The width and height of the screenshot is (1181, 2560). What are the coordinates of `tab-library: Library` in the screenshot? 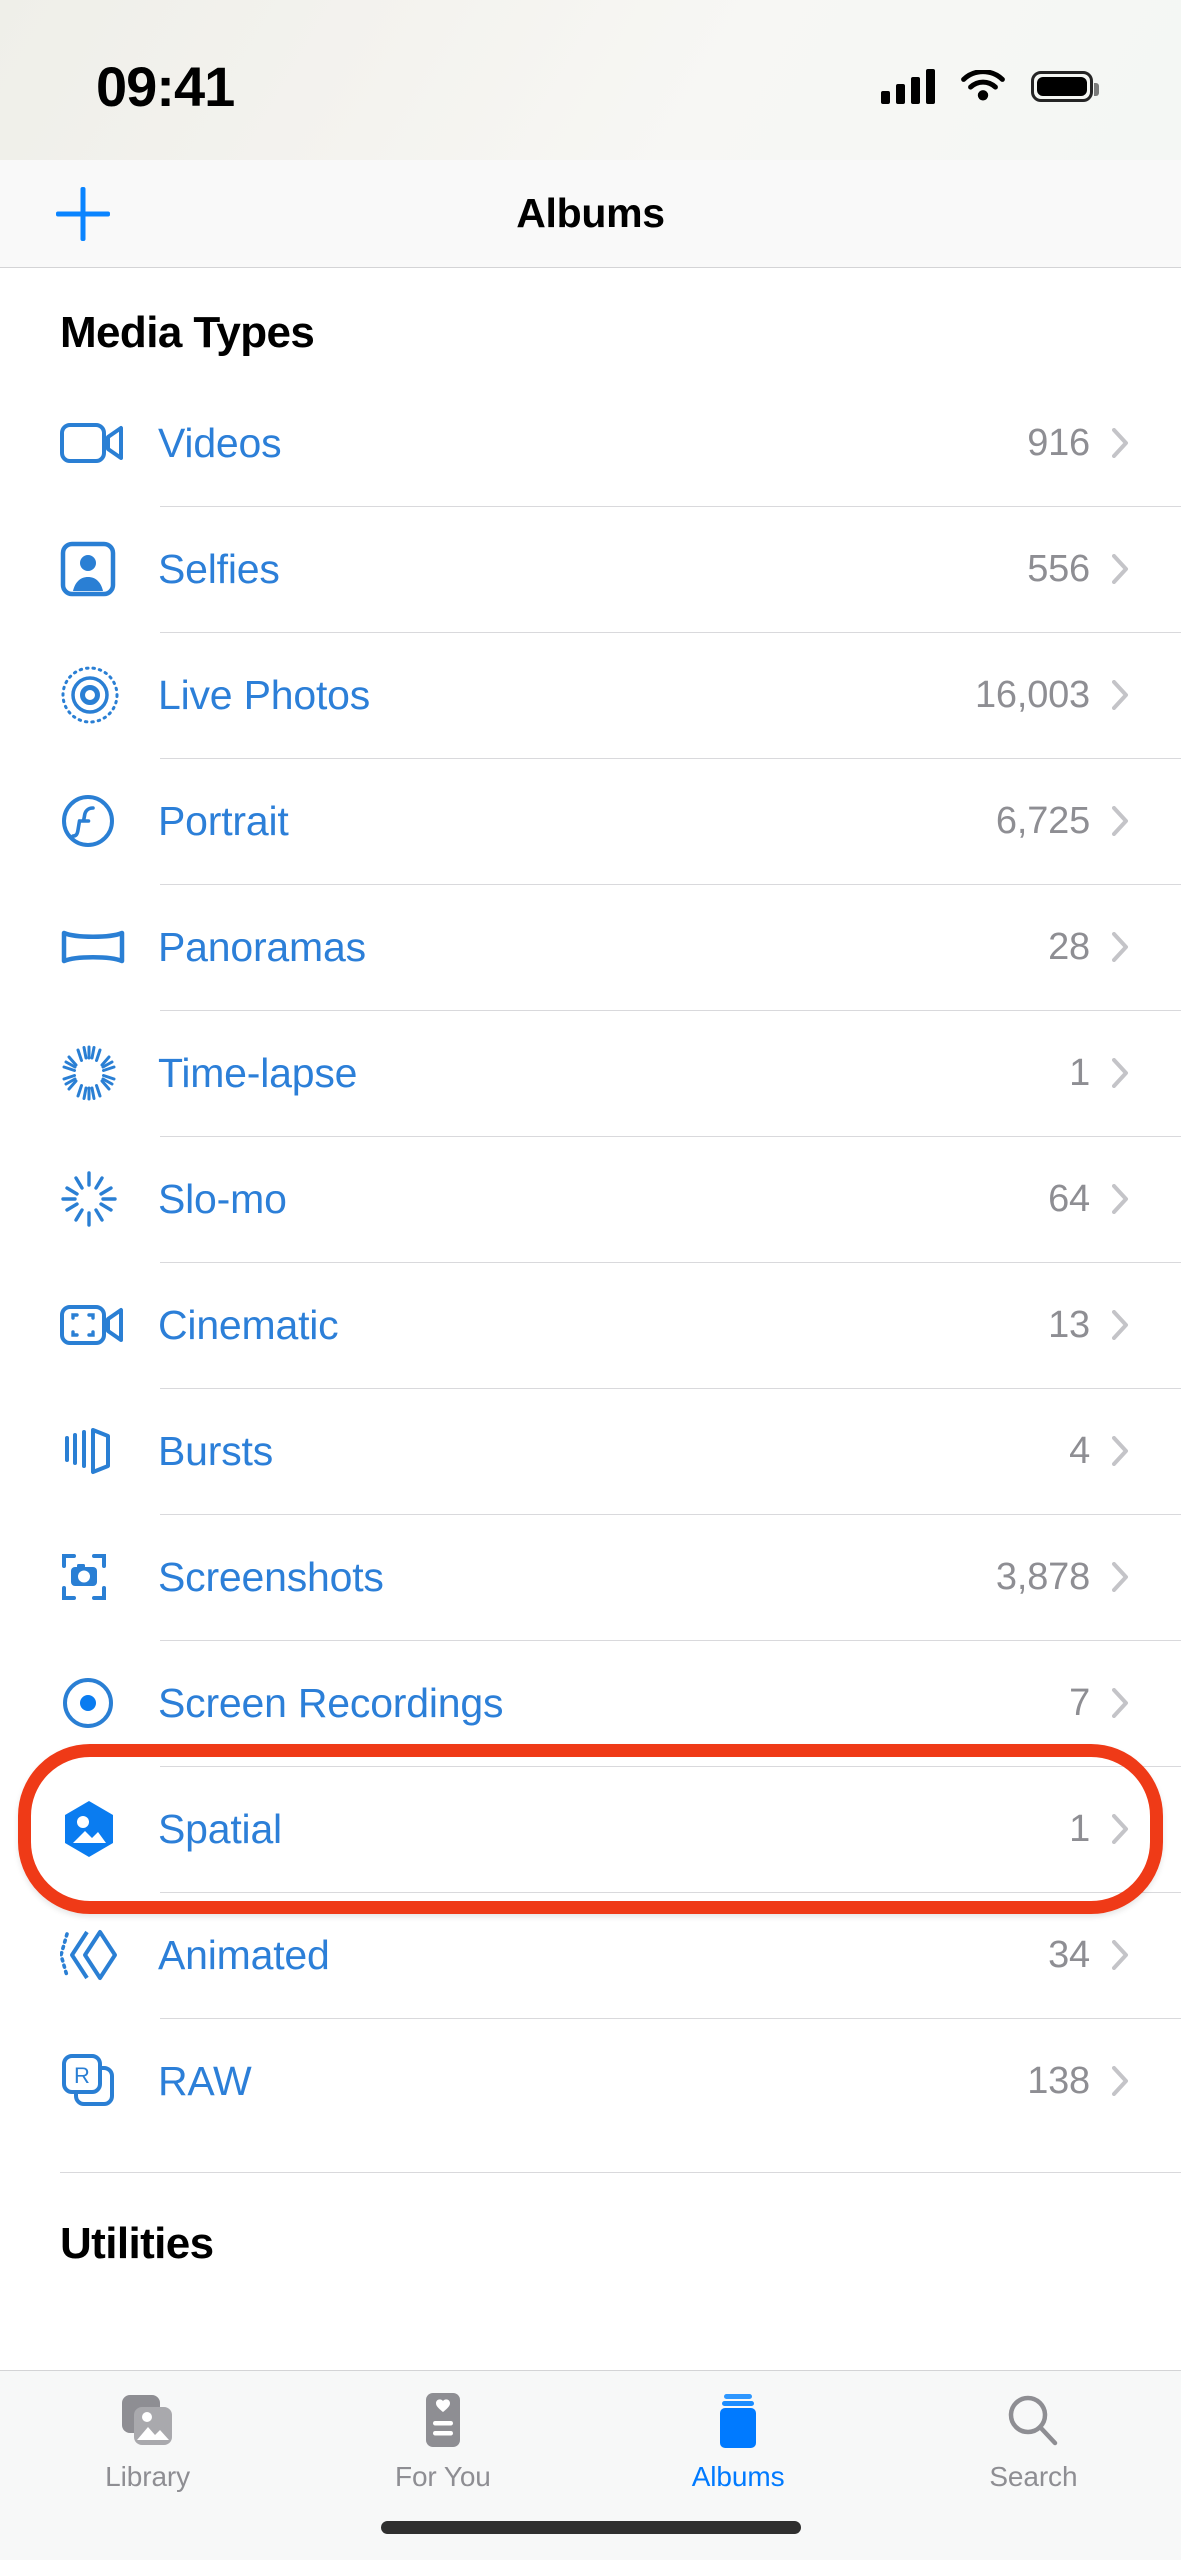 It's located at (147, 2441).